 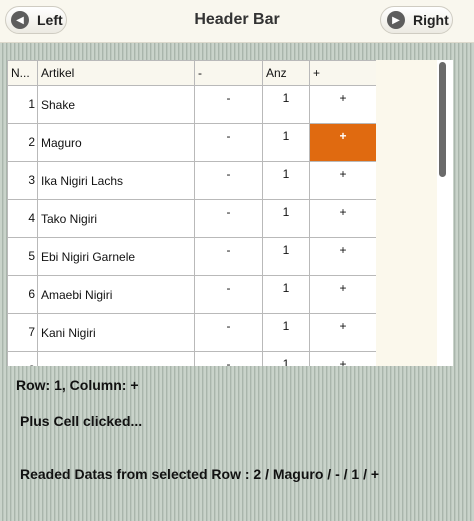 I want to click on row-column-status: Row: 1, Column: +, so click(x=77, y=385).